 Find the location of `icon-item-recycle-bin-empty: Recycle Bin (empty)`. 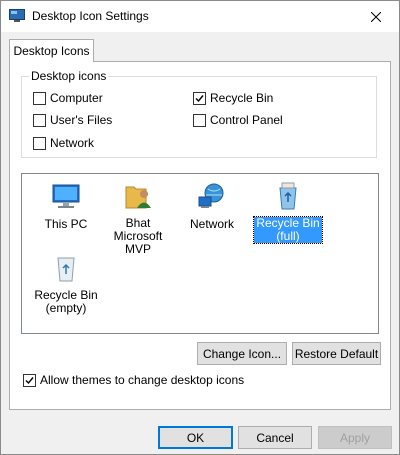

icon-item-recycle-bin-empty: Recycle Bin (empty) is located at coordinates (66, 283).